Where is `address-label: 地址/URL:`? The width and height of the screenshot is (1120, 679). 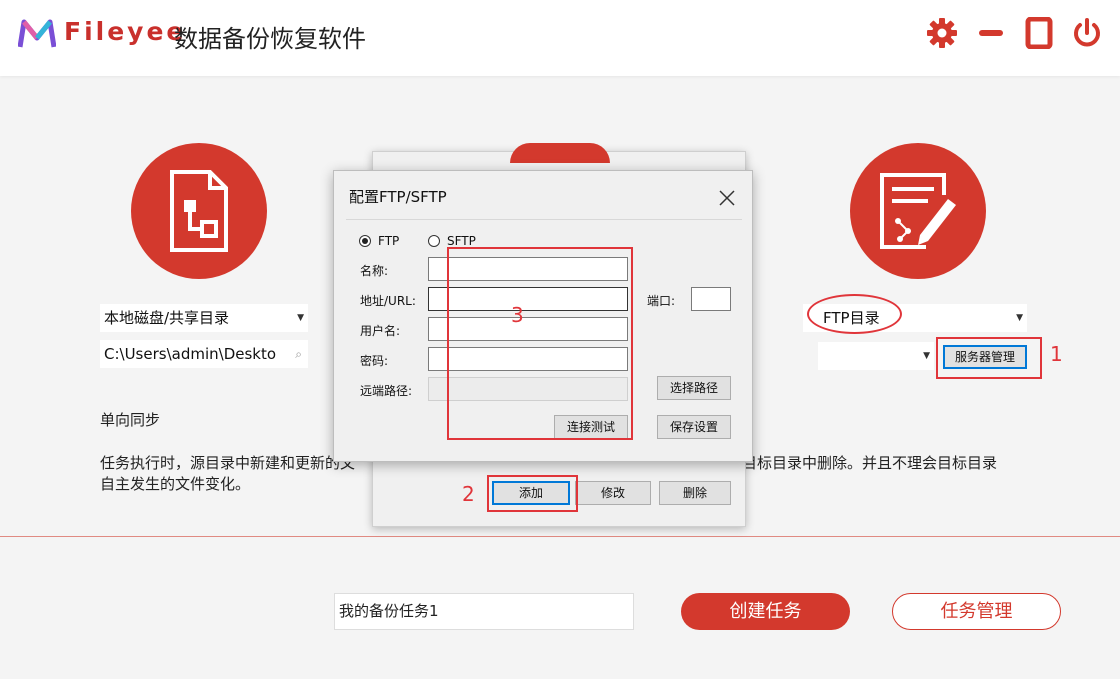
address-label: 地址/URL: is located at coordinates (388, 301).